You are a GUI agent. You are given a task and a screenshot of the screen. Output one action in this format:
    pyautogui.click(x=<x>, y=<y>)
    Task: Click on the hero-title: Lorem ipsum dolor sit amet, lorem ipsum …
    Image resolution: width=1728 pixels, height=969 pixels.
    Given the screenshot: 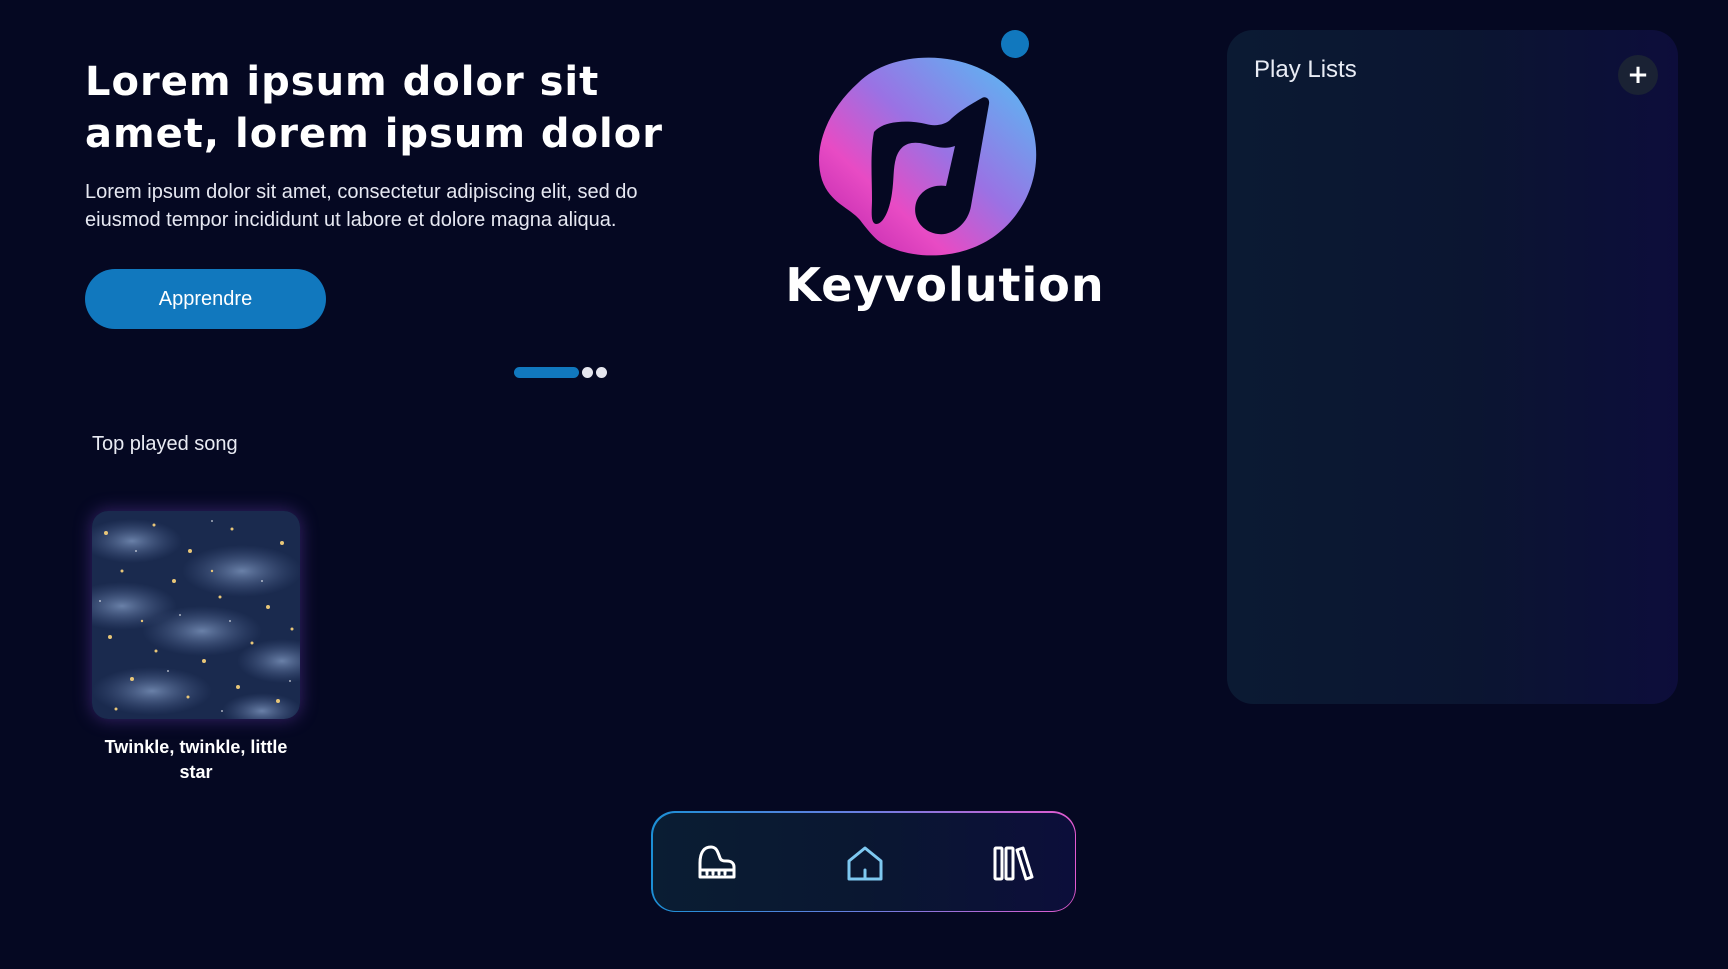 What is the action you would take?
    pyautogui.click(x=374, y=108)
    